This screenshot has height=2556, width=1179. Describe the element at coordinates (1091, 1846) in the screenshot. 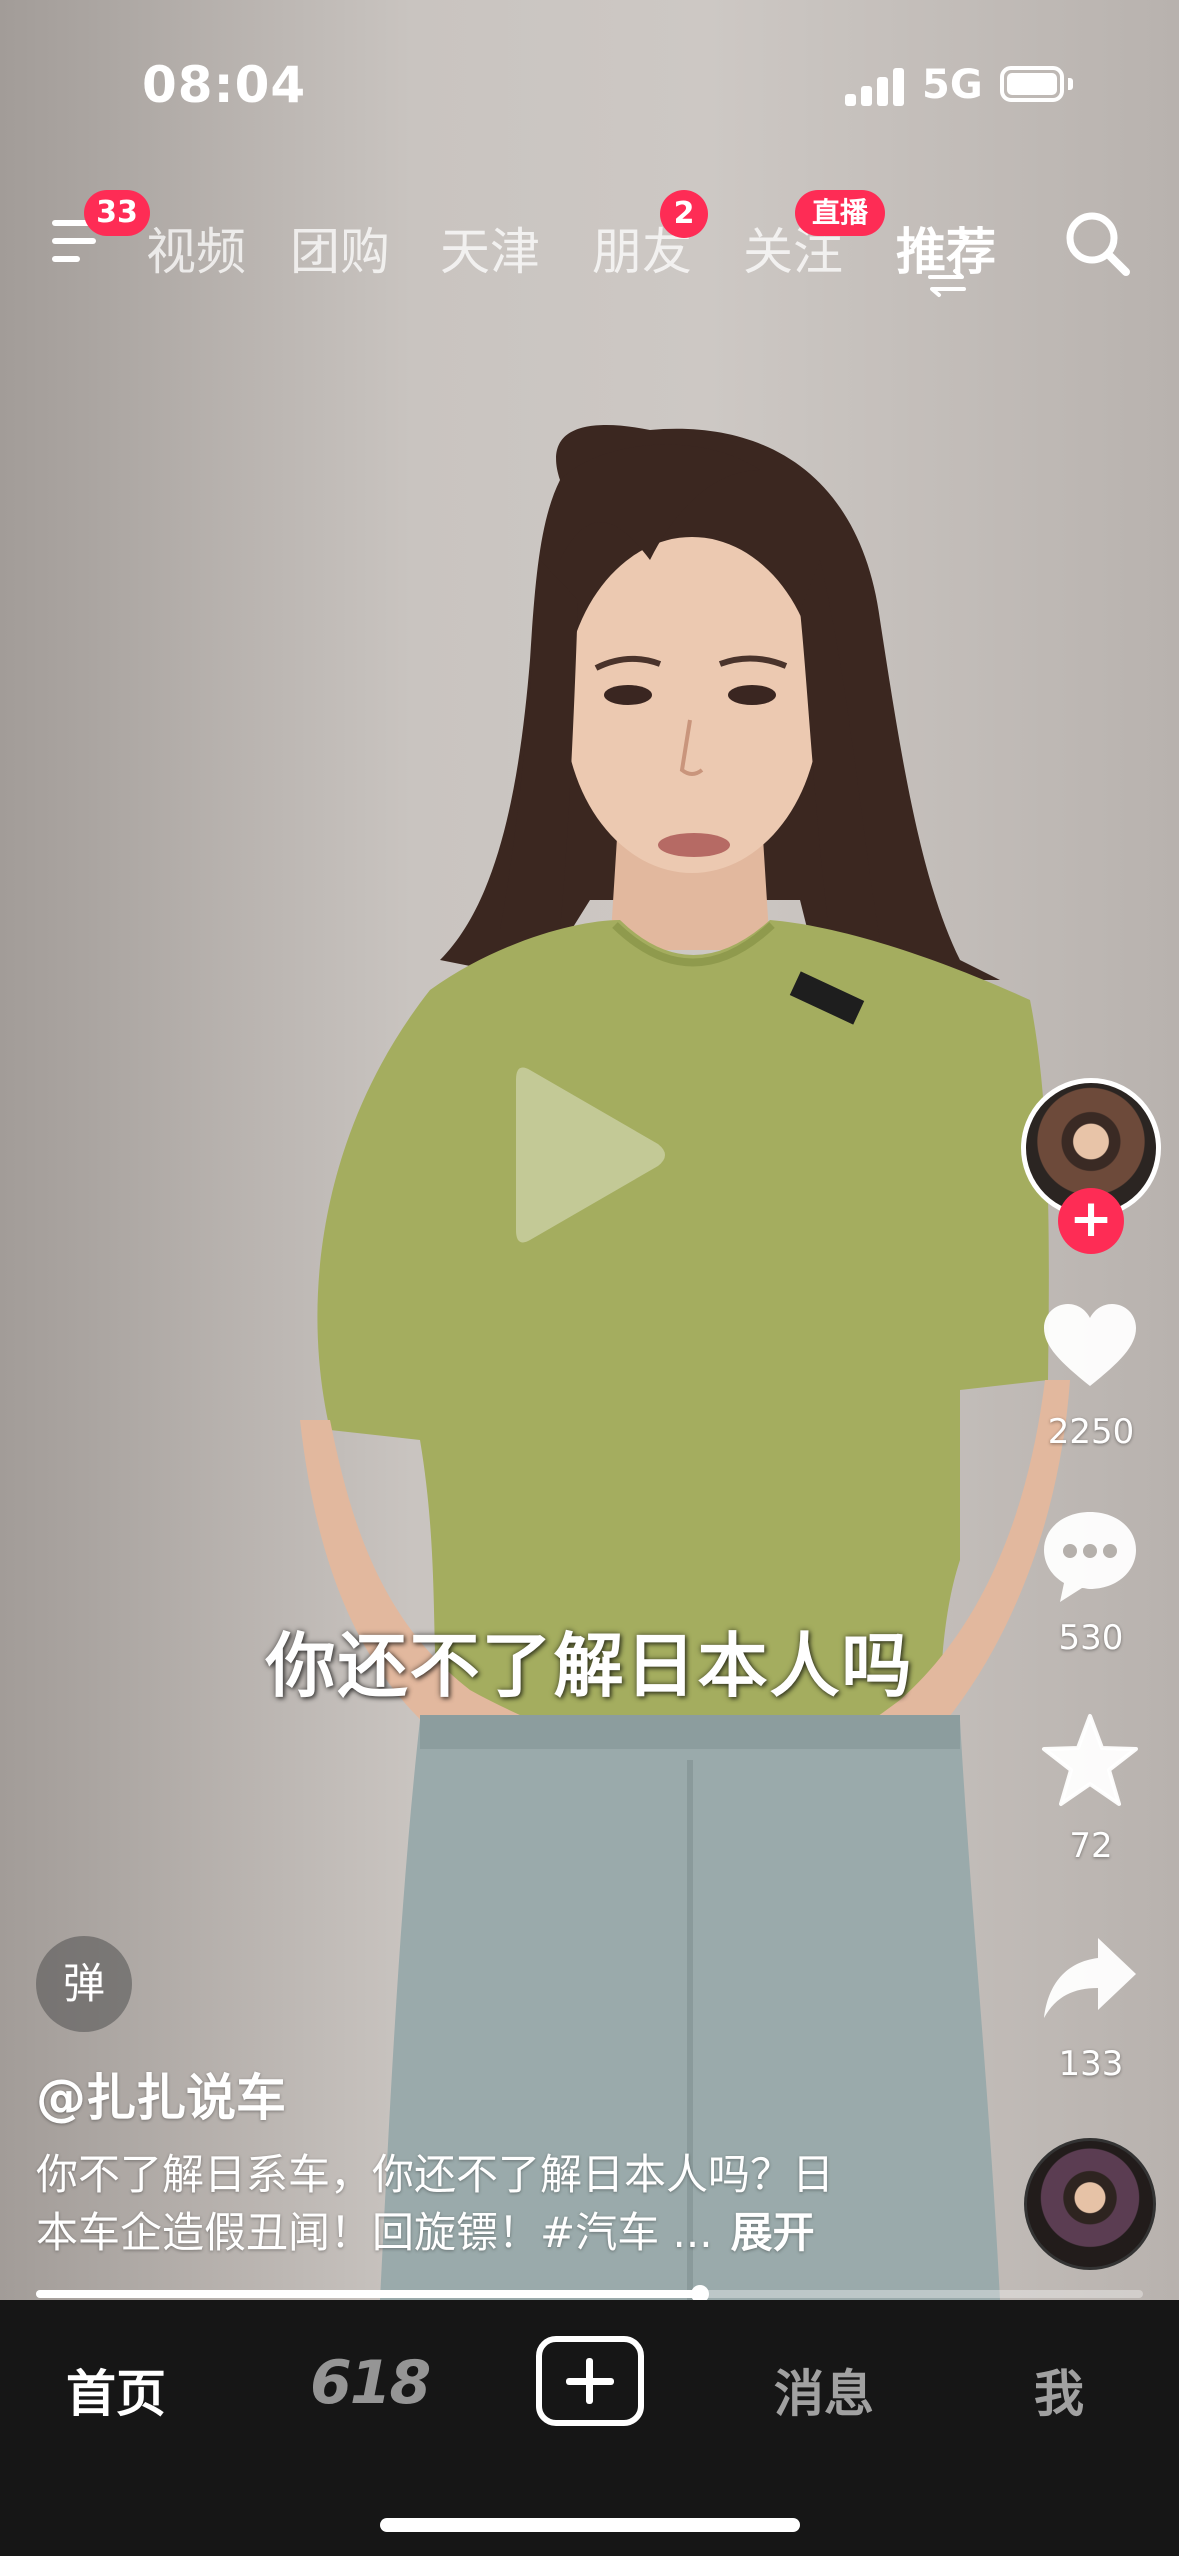

I see `favorite-count: 72` at that location.